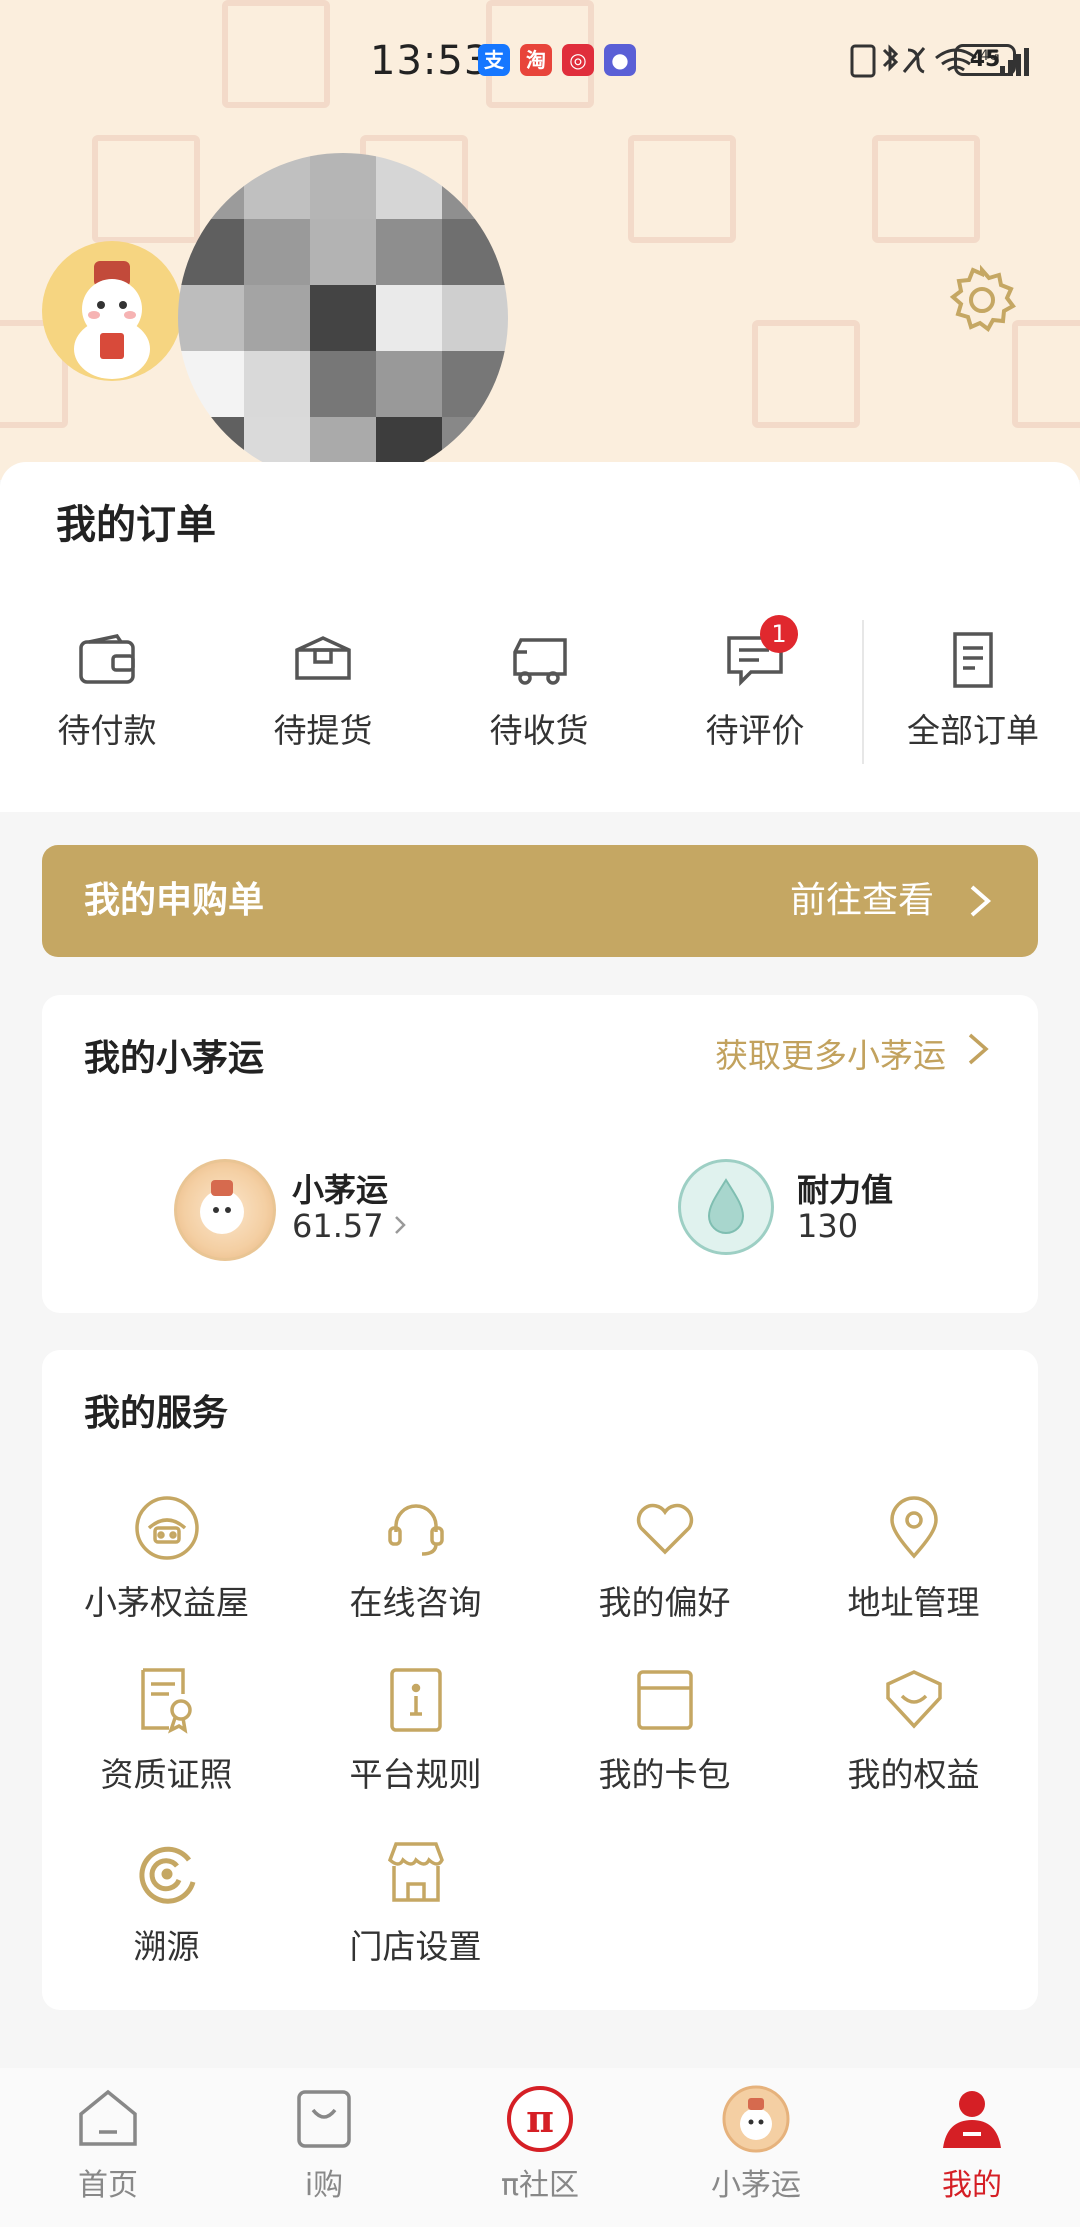 Image resolution: width=1080 pixels, height=2227 pixels. Describe the element at coordinates (913, 1699) in the screenshot. I see `rights-shield-icon` at that location.